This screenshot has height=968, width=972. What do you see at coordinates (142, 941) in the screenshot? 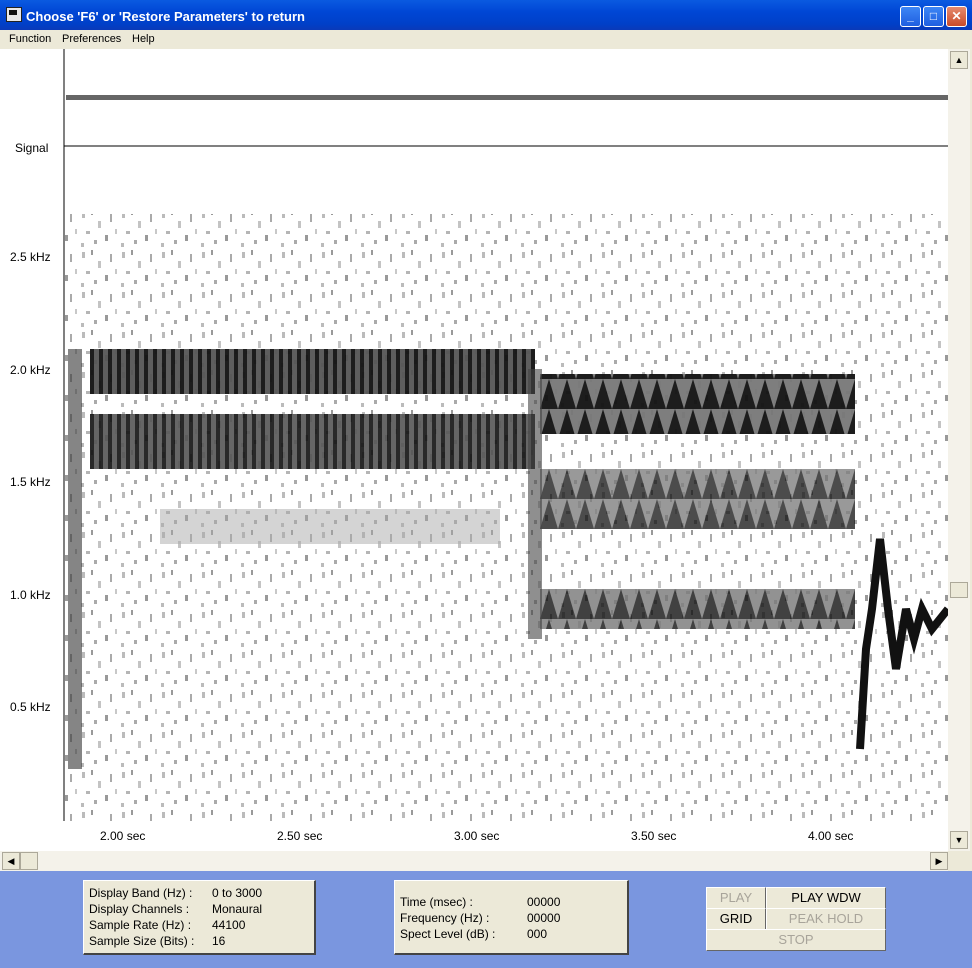
I see `param-label: Sample Size (Bits) :` at bounding box center [142, 941].